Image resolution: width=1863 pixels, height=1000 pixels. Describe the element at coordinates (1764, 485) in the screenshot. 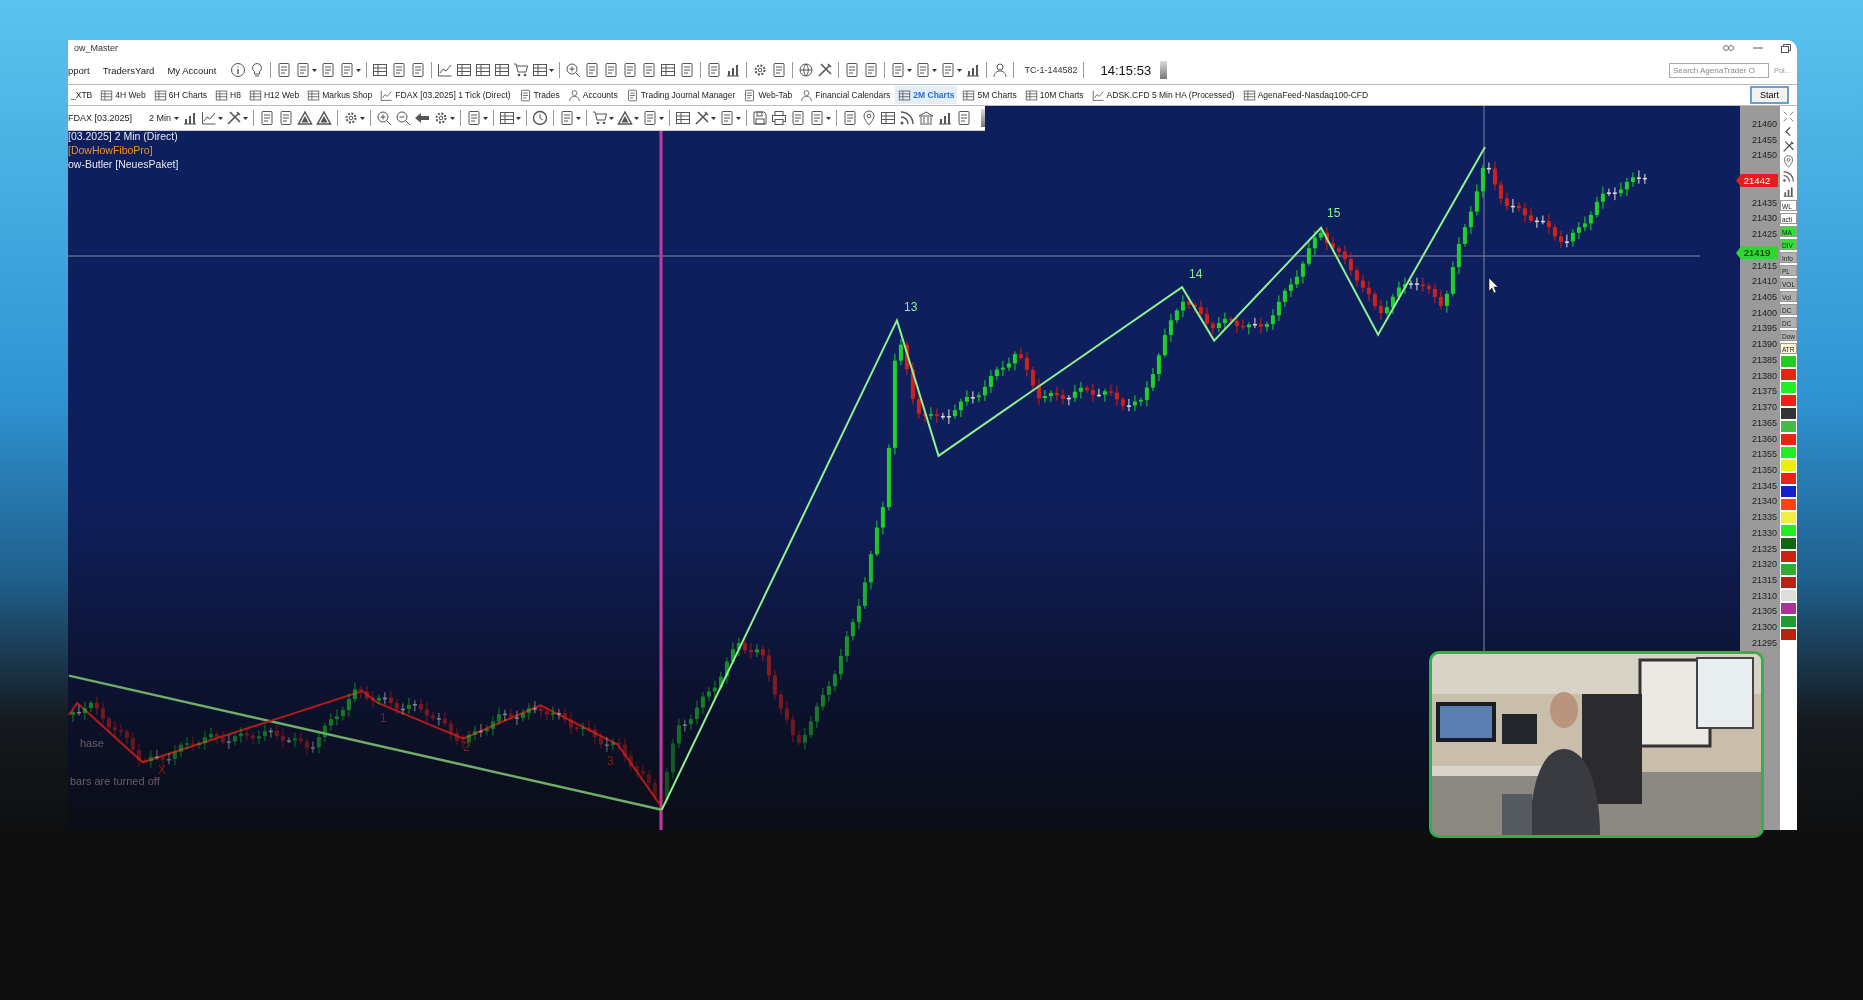

I see `price-tick: 21345` at that location.